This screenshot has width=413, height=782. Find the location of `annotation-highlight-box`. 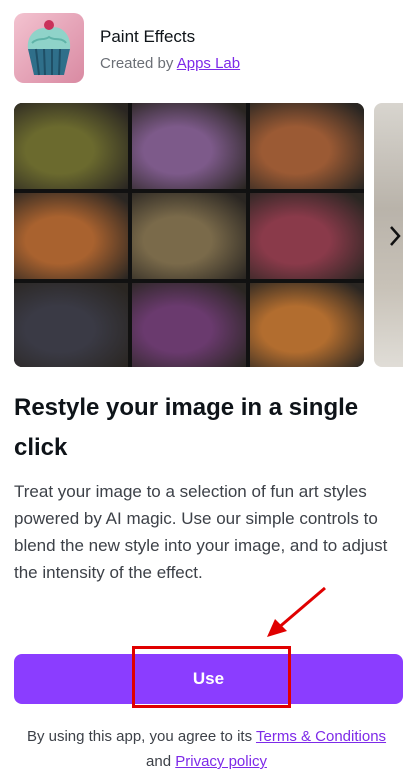

annotation-highlight-box is located at coordinates (211, 677).